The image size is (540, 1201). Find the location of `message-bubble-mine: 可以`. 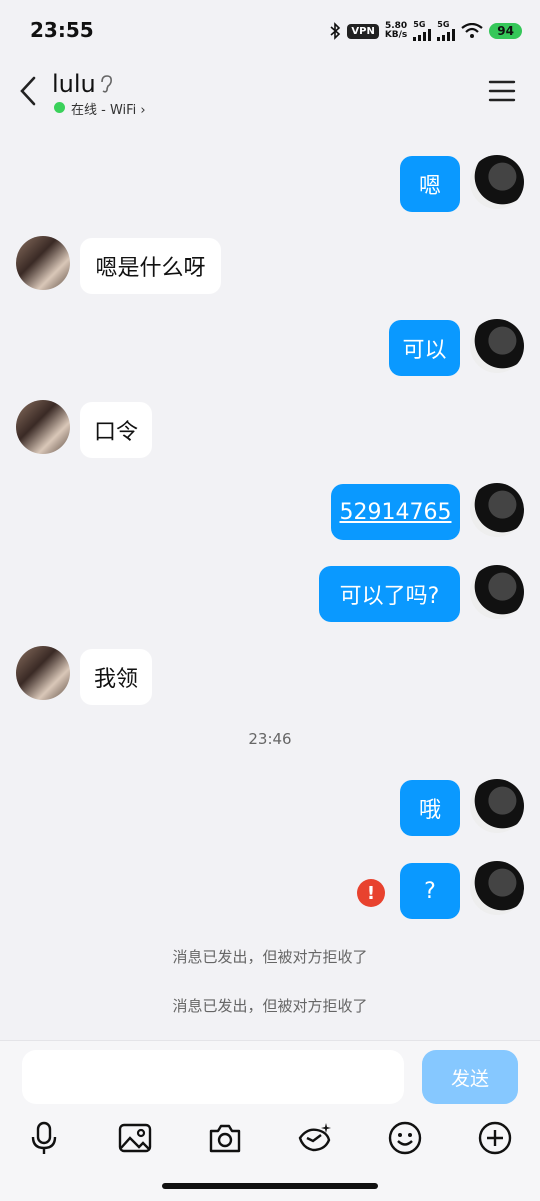

message-bubble-mine: 可以 is located at coordinates (424, 348).